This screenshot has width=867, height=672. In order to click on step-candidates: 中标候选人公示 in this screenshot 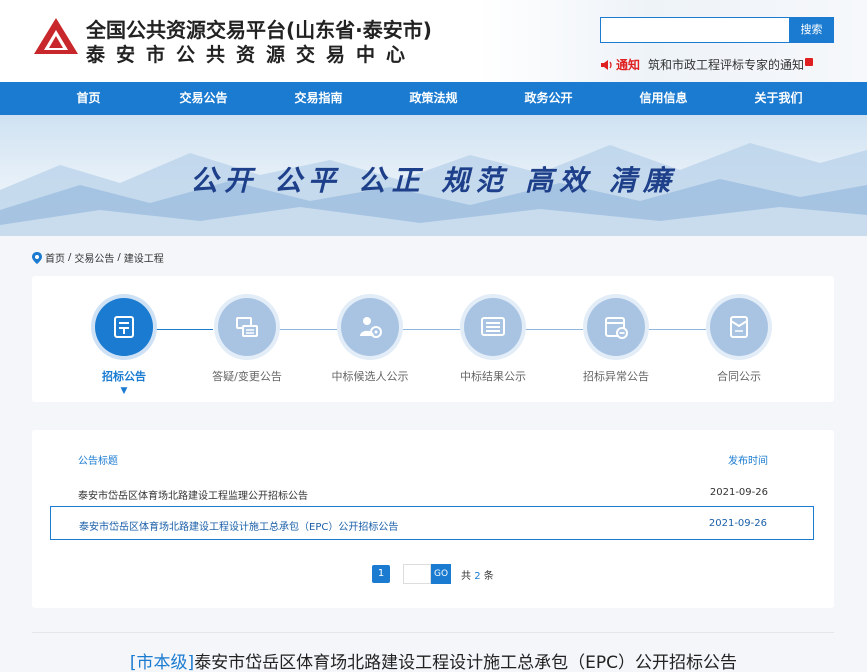, I will do `click(370, 341)`.